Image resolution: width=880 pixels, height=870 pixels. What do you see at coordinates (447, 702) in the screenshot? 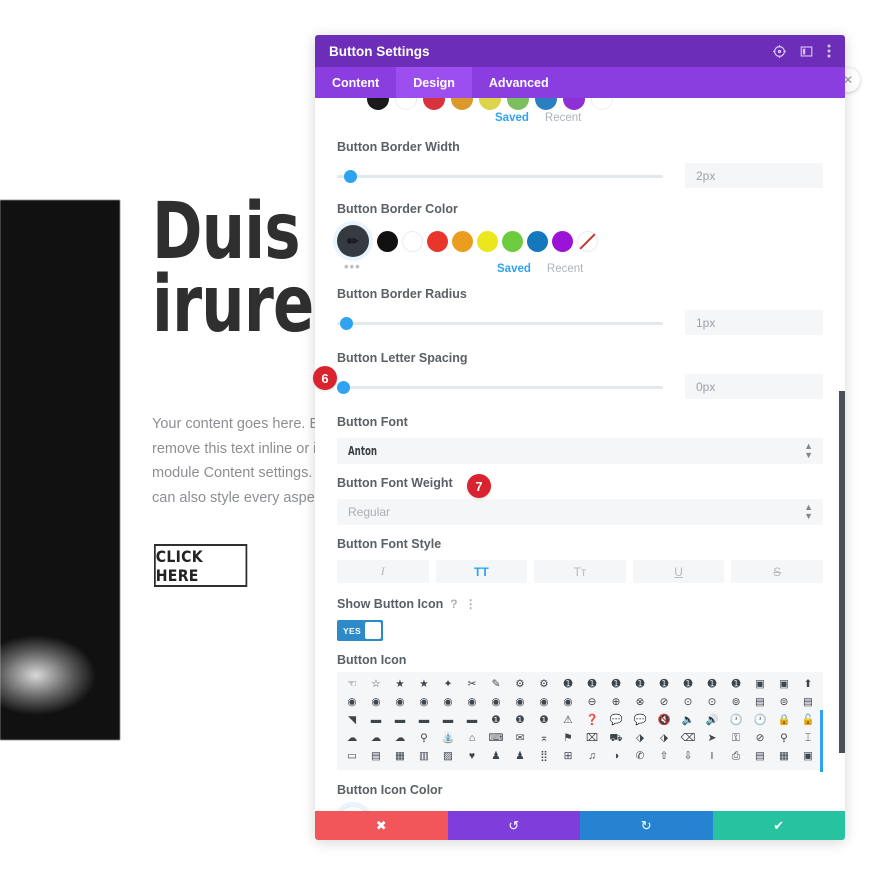
I see `icon-cell-2-5: ◉` at bounding box center [447, 702].